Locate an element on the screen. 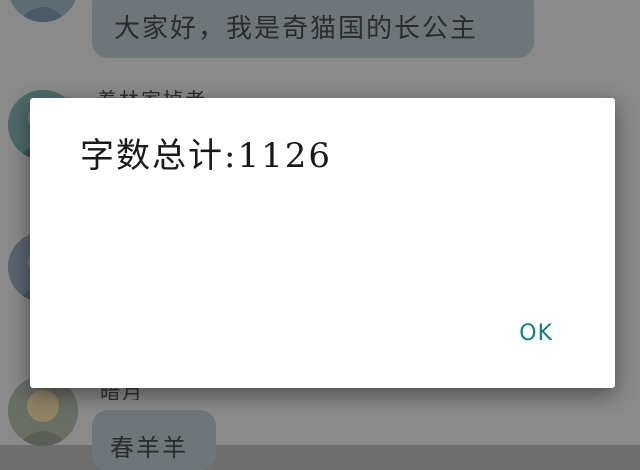  message-text: 大家好，我是奇猫国的长公主 is located at coordinates (296, 29).